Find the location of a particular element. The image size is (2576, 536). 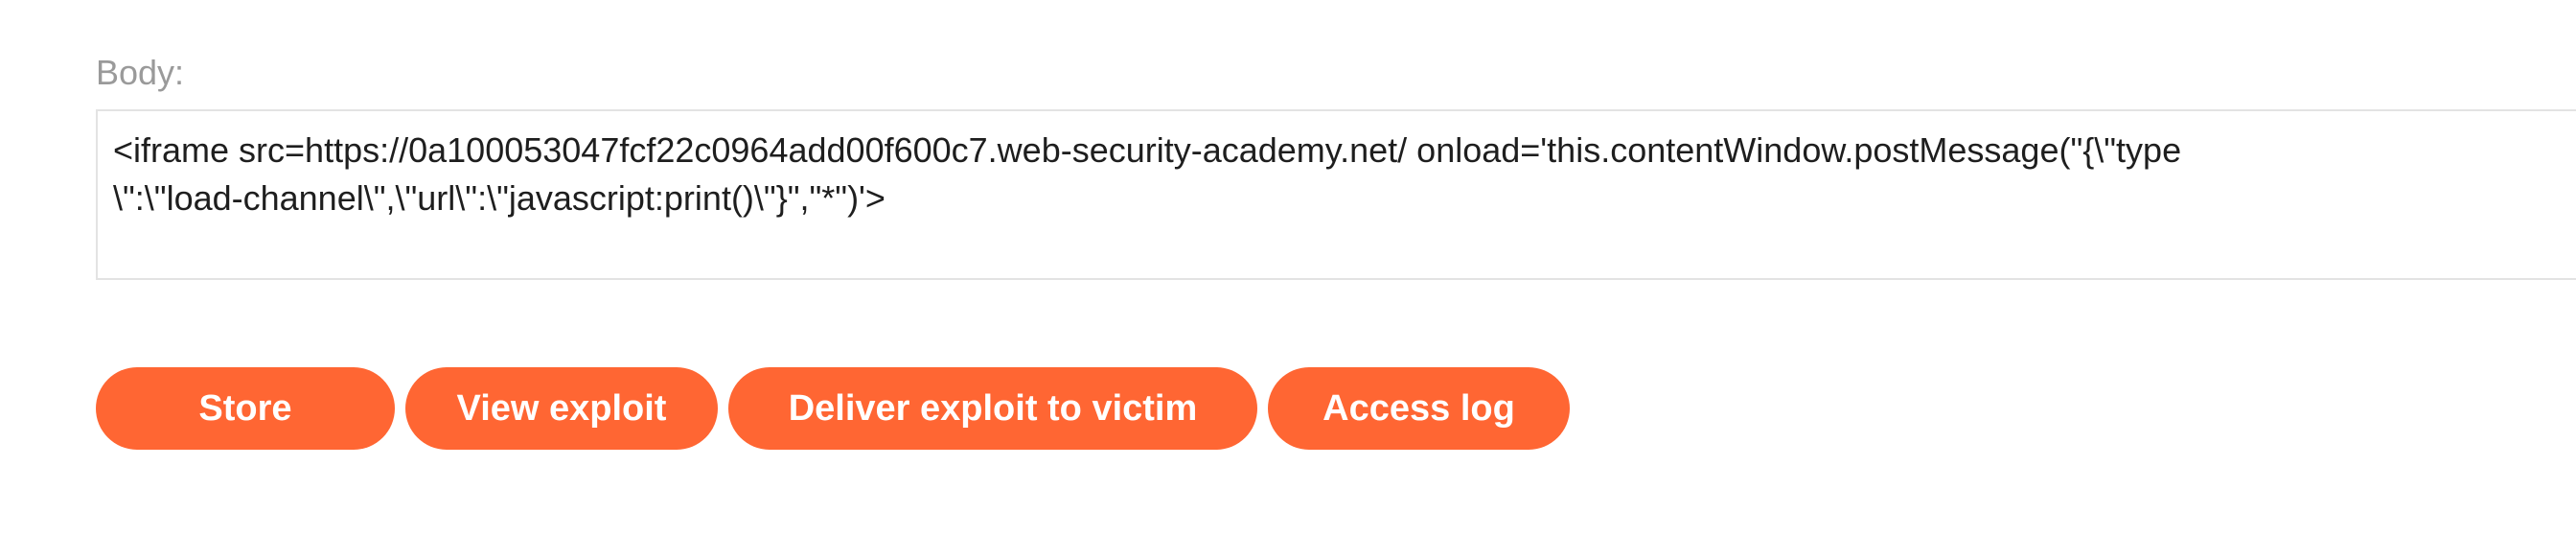

access-log-button: Access log is located at coordinates (1419, 408).